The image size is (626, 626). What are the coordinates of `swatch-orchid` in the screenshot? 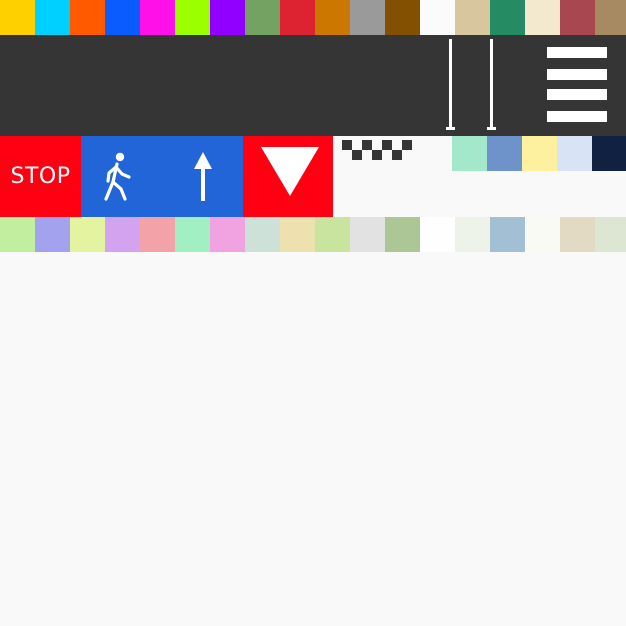 It's located at (227, 234).